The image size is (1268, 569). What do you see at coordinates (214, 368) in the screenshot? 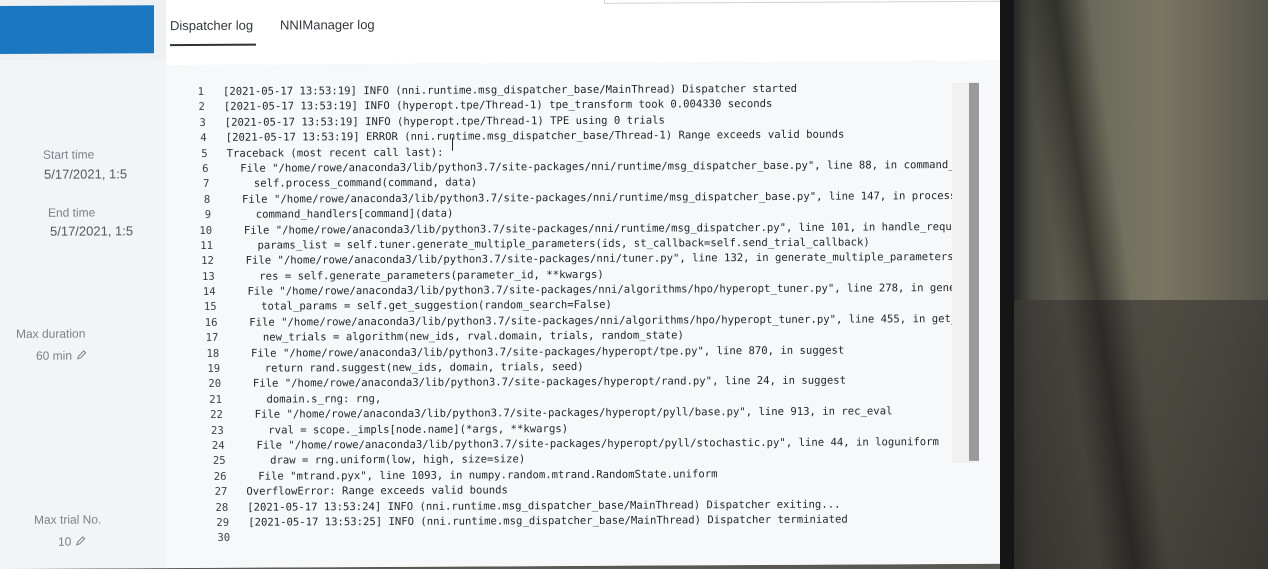
I see `line-number: 19` at bounding box center [214, 368].